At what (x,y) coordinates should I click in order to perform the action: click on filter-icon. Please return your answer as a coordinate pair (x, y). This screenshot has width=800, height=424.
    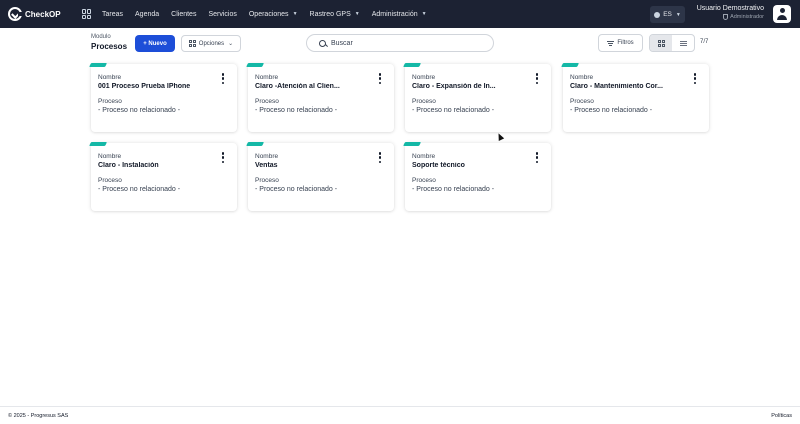
    Looking at the image, I should click on (611, 43).